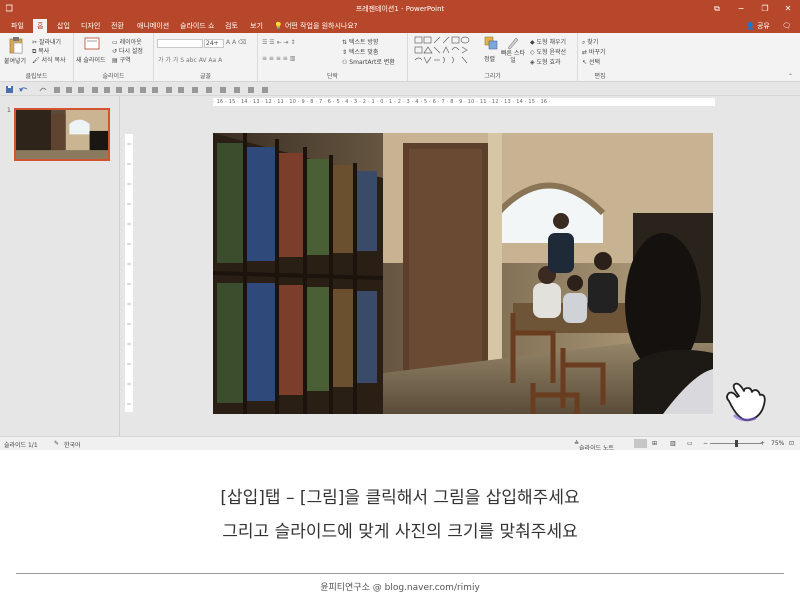 This screenshot has width=800, height=600. Describe the element at coordinates (445, 51) in the screenshot. I see `shapes-gallery` at that location.